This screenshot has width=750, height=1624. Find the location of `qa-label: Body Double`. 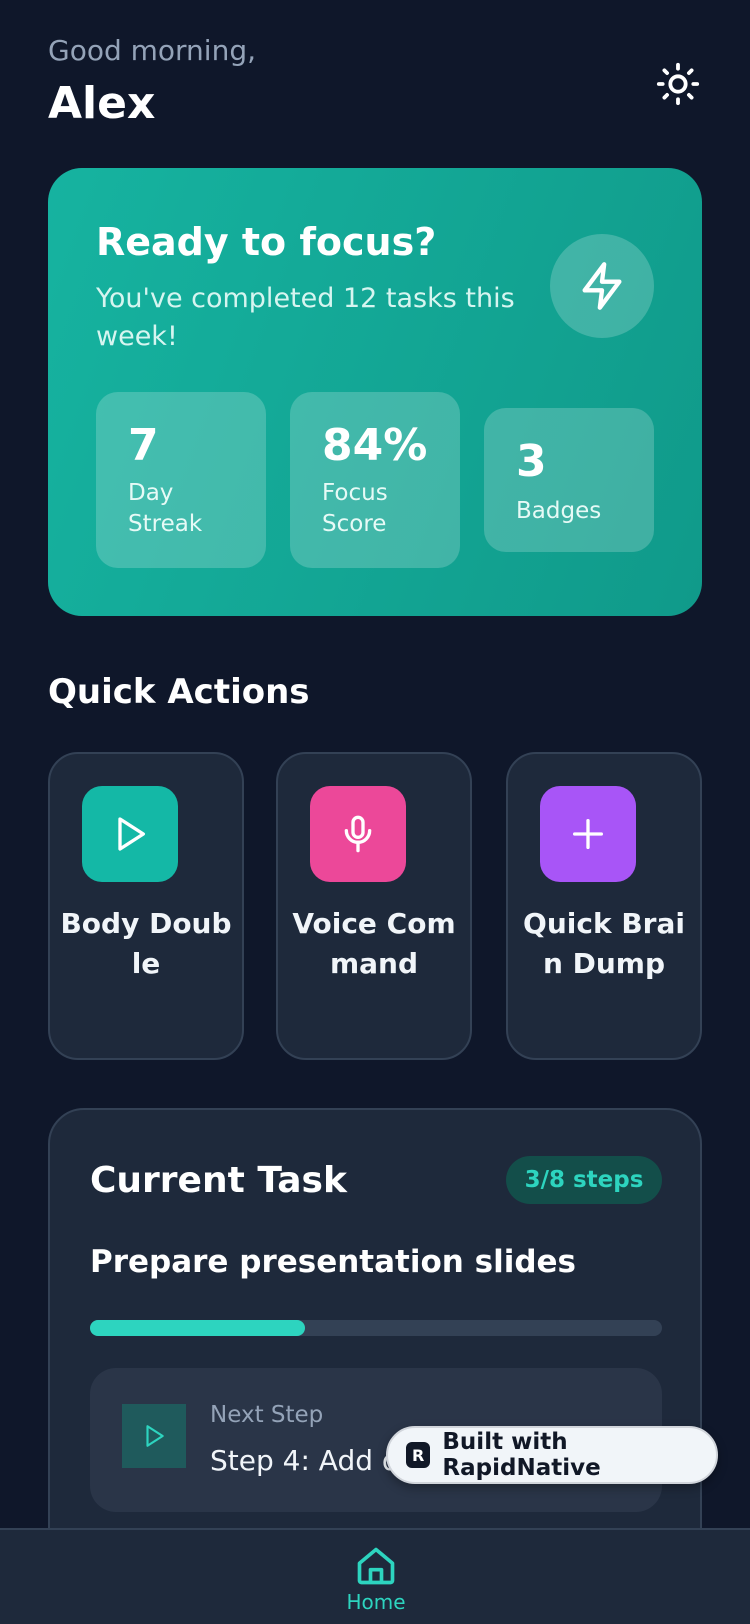

qa-label: Body Double is located at coordinates (146, 943).